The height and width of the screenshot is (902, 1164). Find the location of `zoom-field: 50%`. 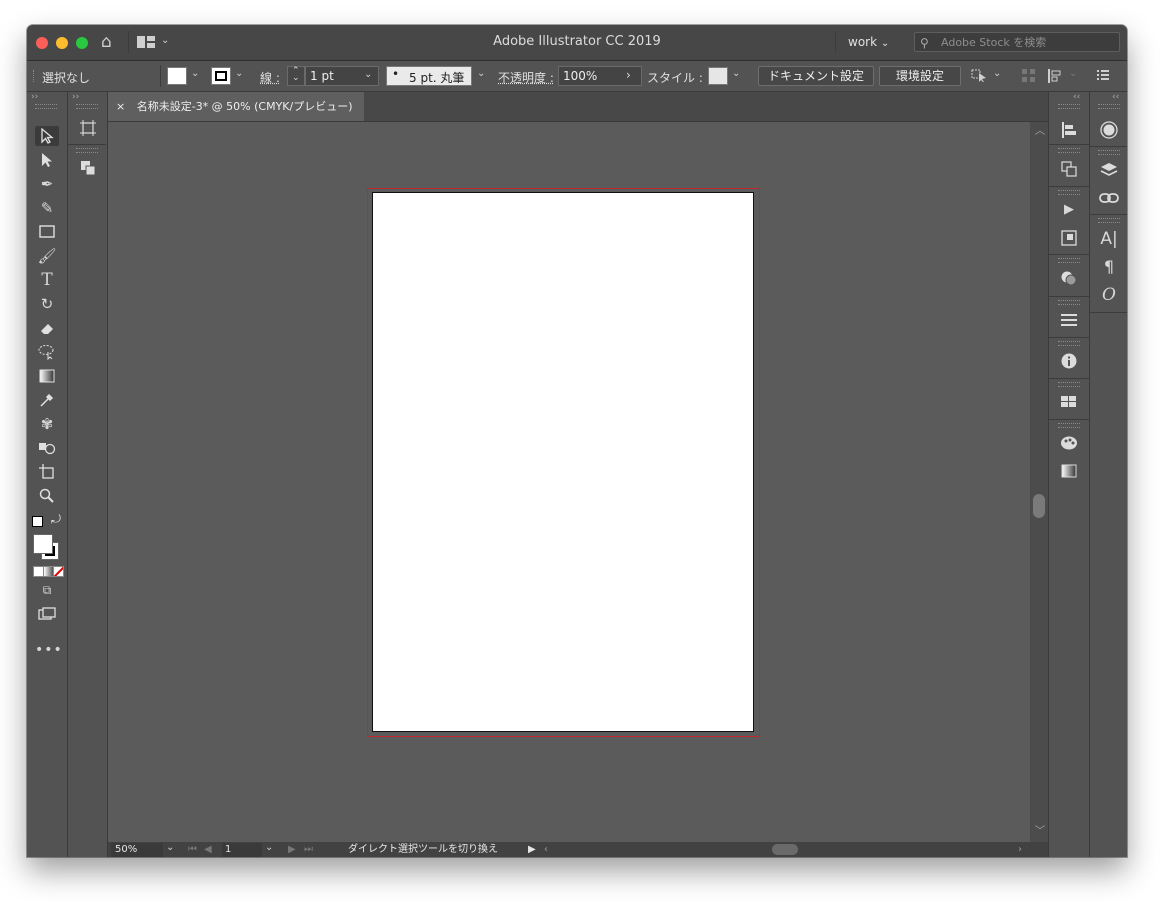

zoom-field: 50% is located at coordinates (137, 850).